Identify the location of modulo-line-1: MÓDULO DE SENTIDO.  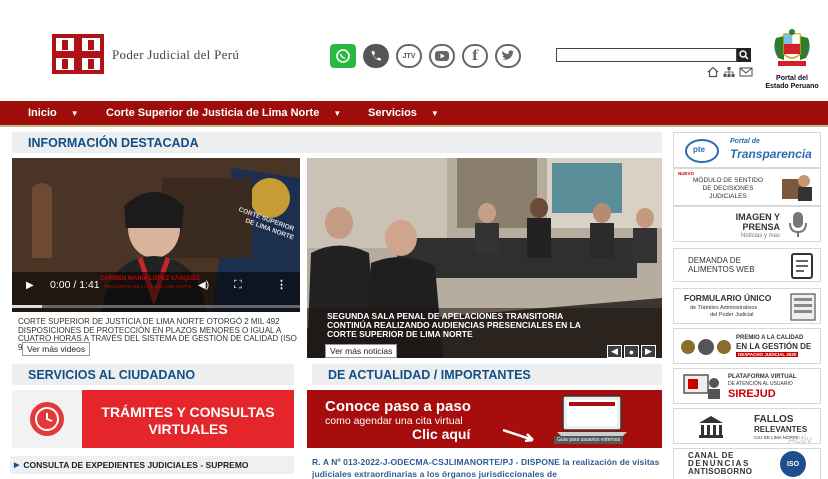
(728, 180).